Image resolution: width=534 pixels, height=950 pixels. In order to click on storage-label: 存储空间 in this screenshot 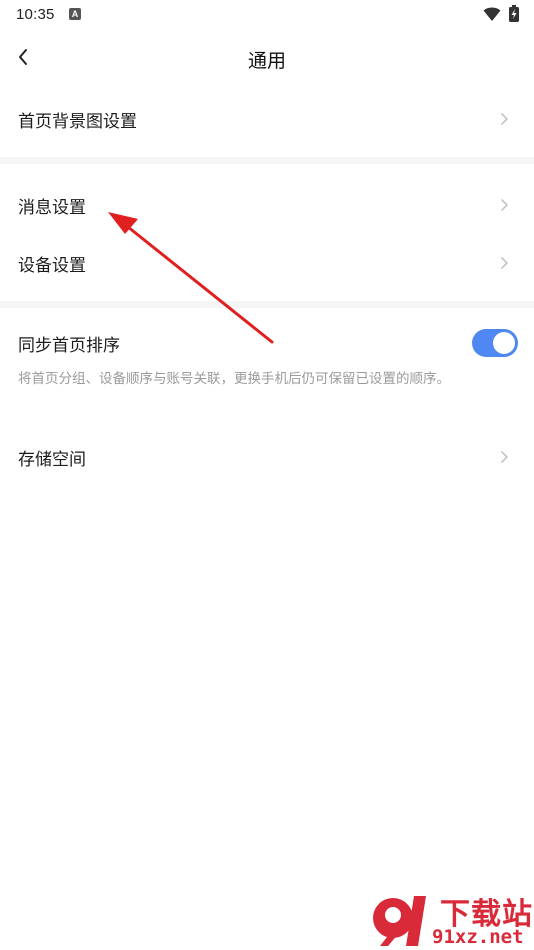, I will do `click(52, 459)`.